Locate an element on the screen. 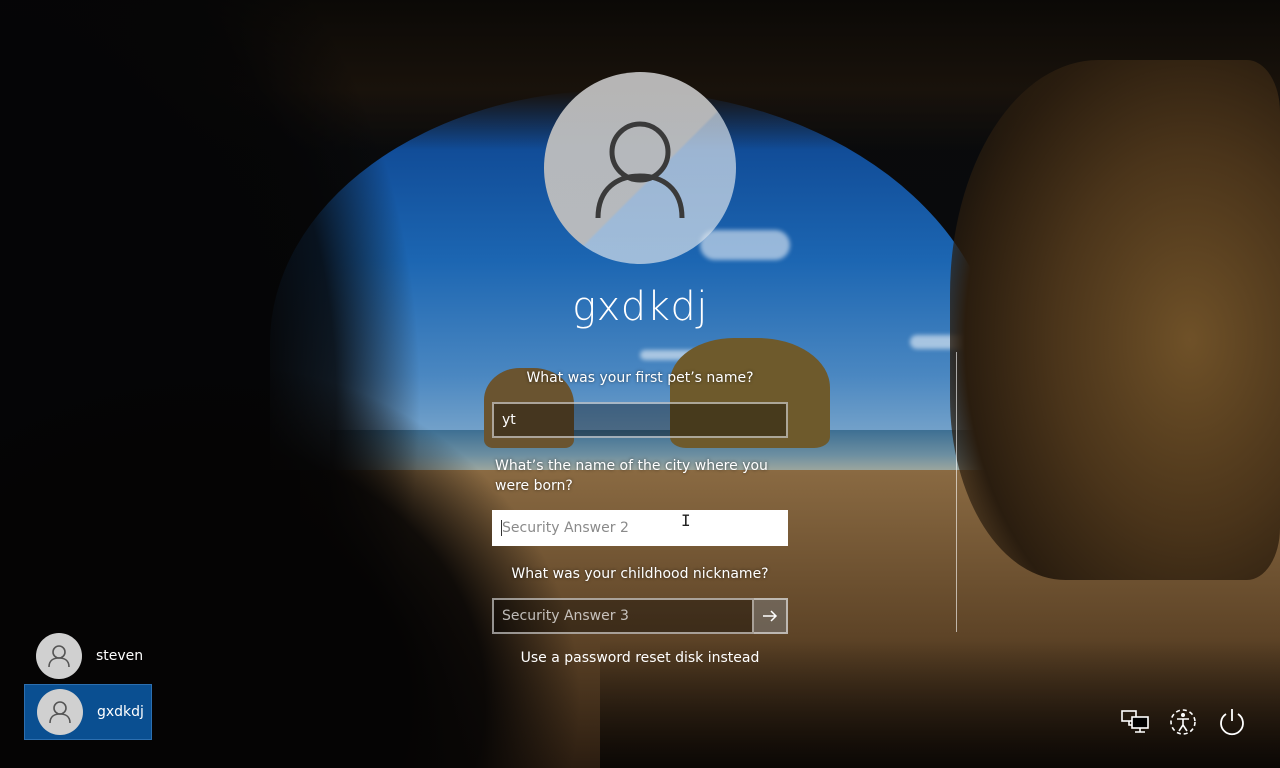  security-answer-2-field is located at coordinates (640, 528).